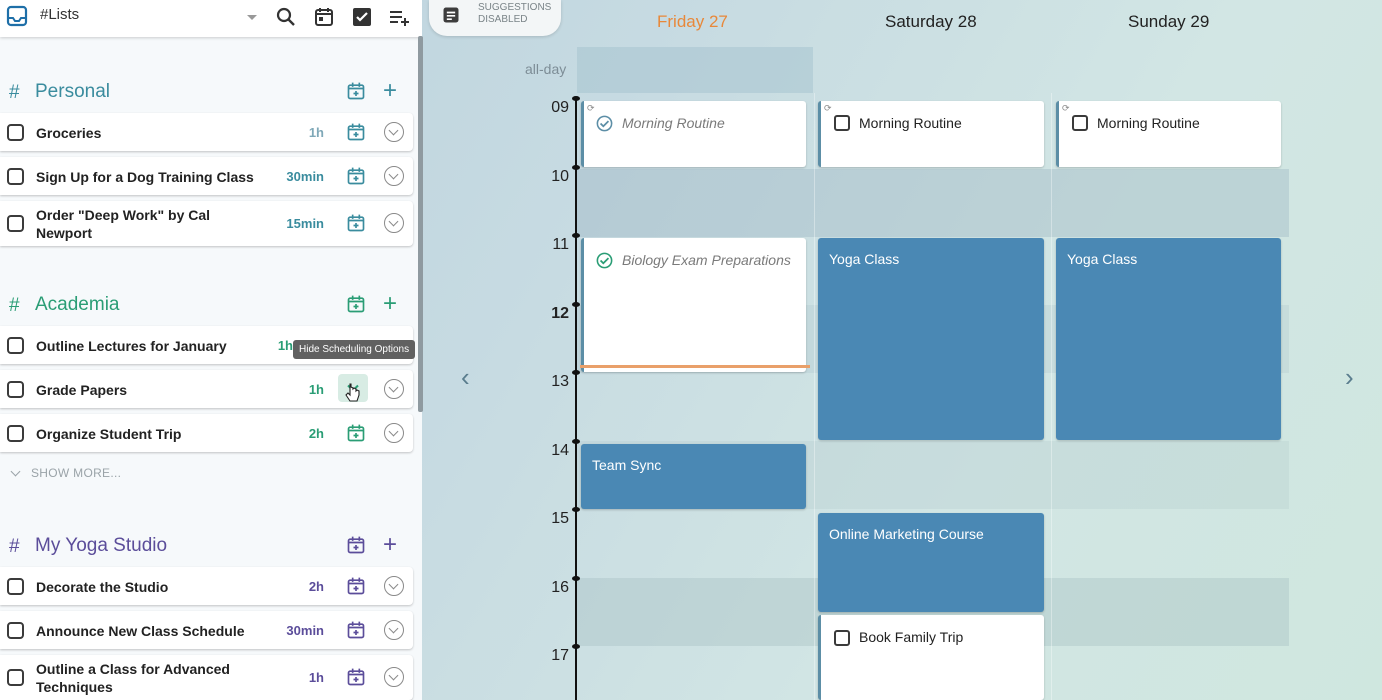 The height and width of the screenshot is (700, 1382). Describe the element at coordinates (206, 223) in the screenshot. I see `task-row: Order "Deep Work" by Cal Newport 15min` at that location.